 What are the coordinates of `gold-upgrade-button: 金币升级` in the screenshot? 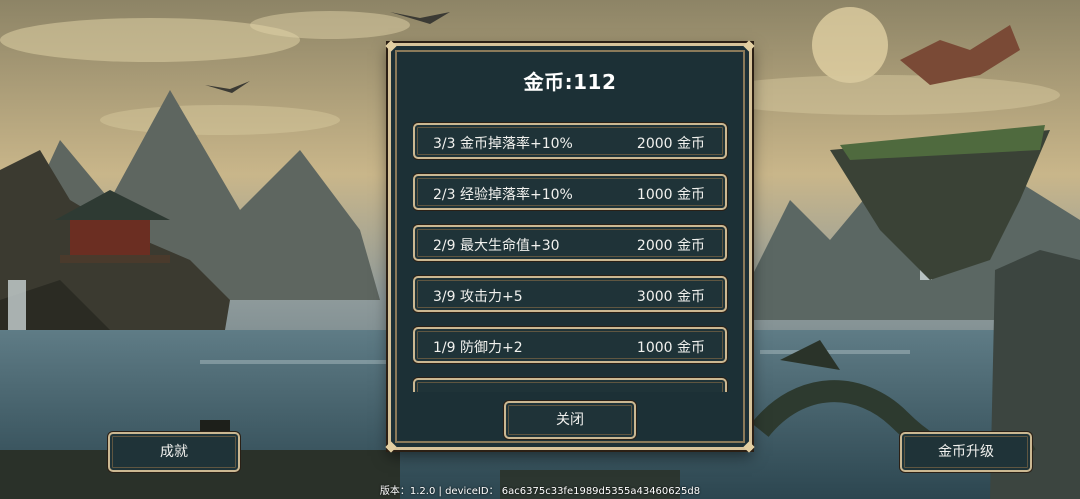 It's located at (966, 452).